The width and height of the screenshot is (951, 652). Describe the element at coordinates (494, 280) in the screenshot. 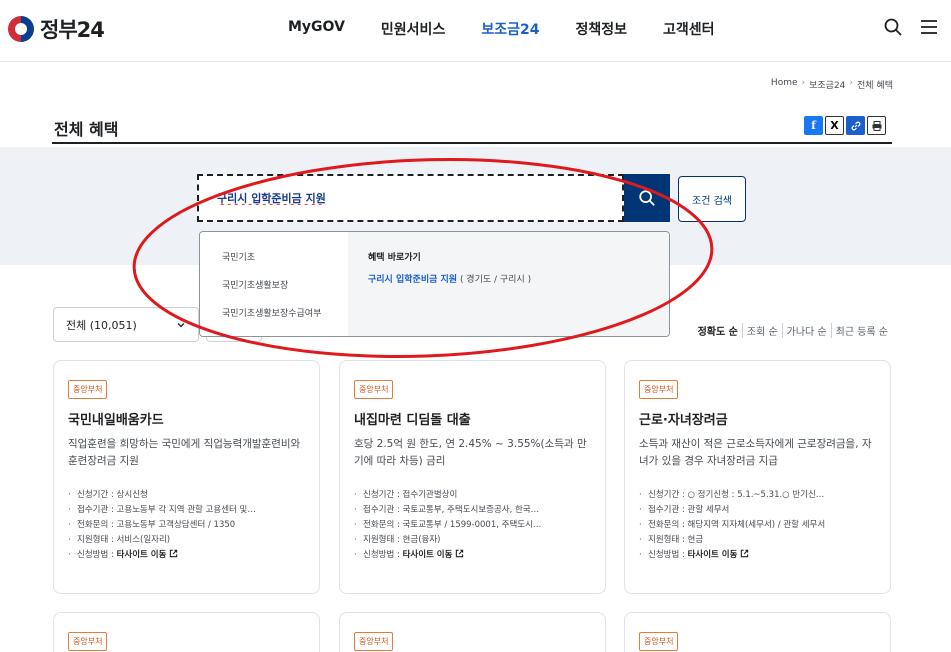

I see `shortcut-link-region: ( 경기도 / 구리시 )` at that location.